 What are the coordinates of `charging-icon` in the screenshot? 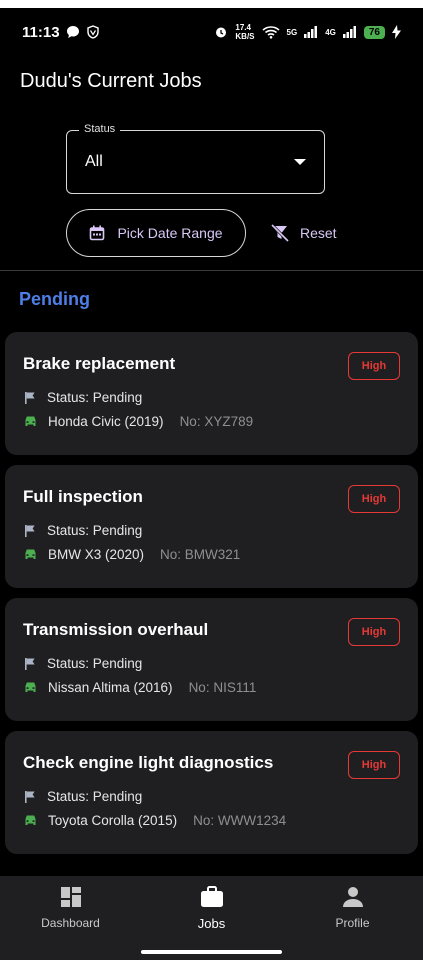 It's located at (396, 32).